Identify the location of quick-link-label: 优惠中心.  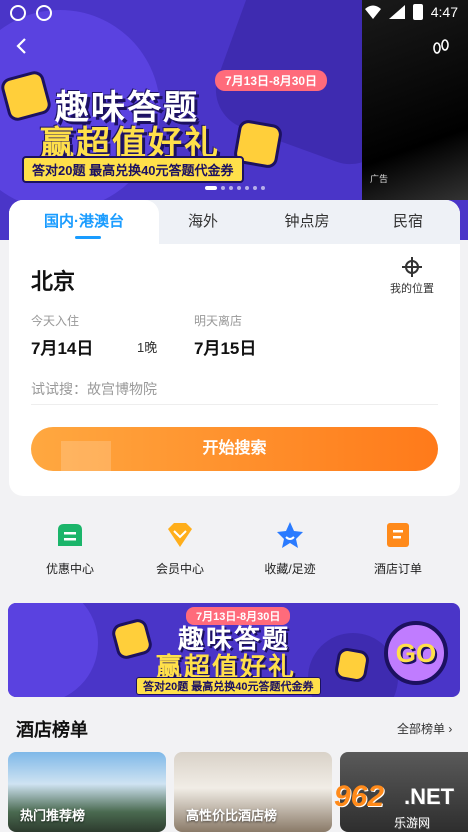
(69, 569).